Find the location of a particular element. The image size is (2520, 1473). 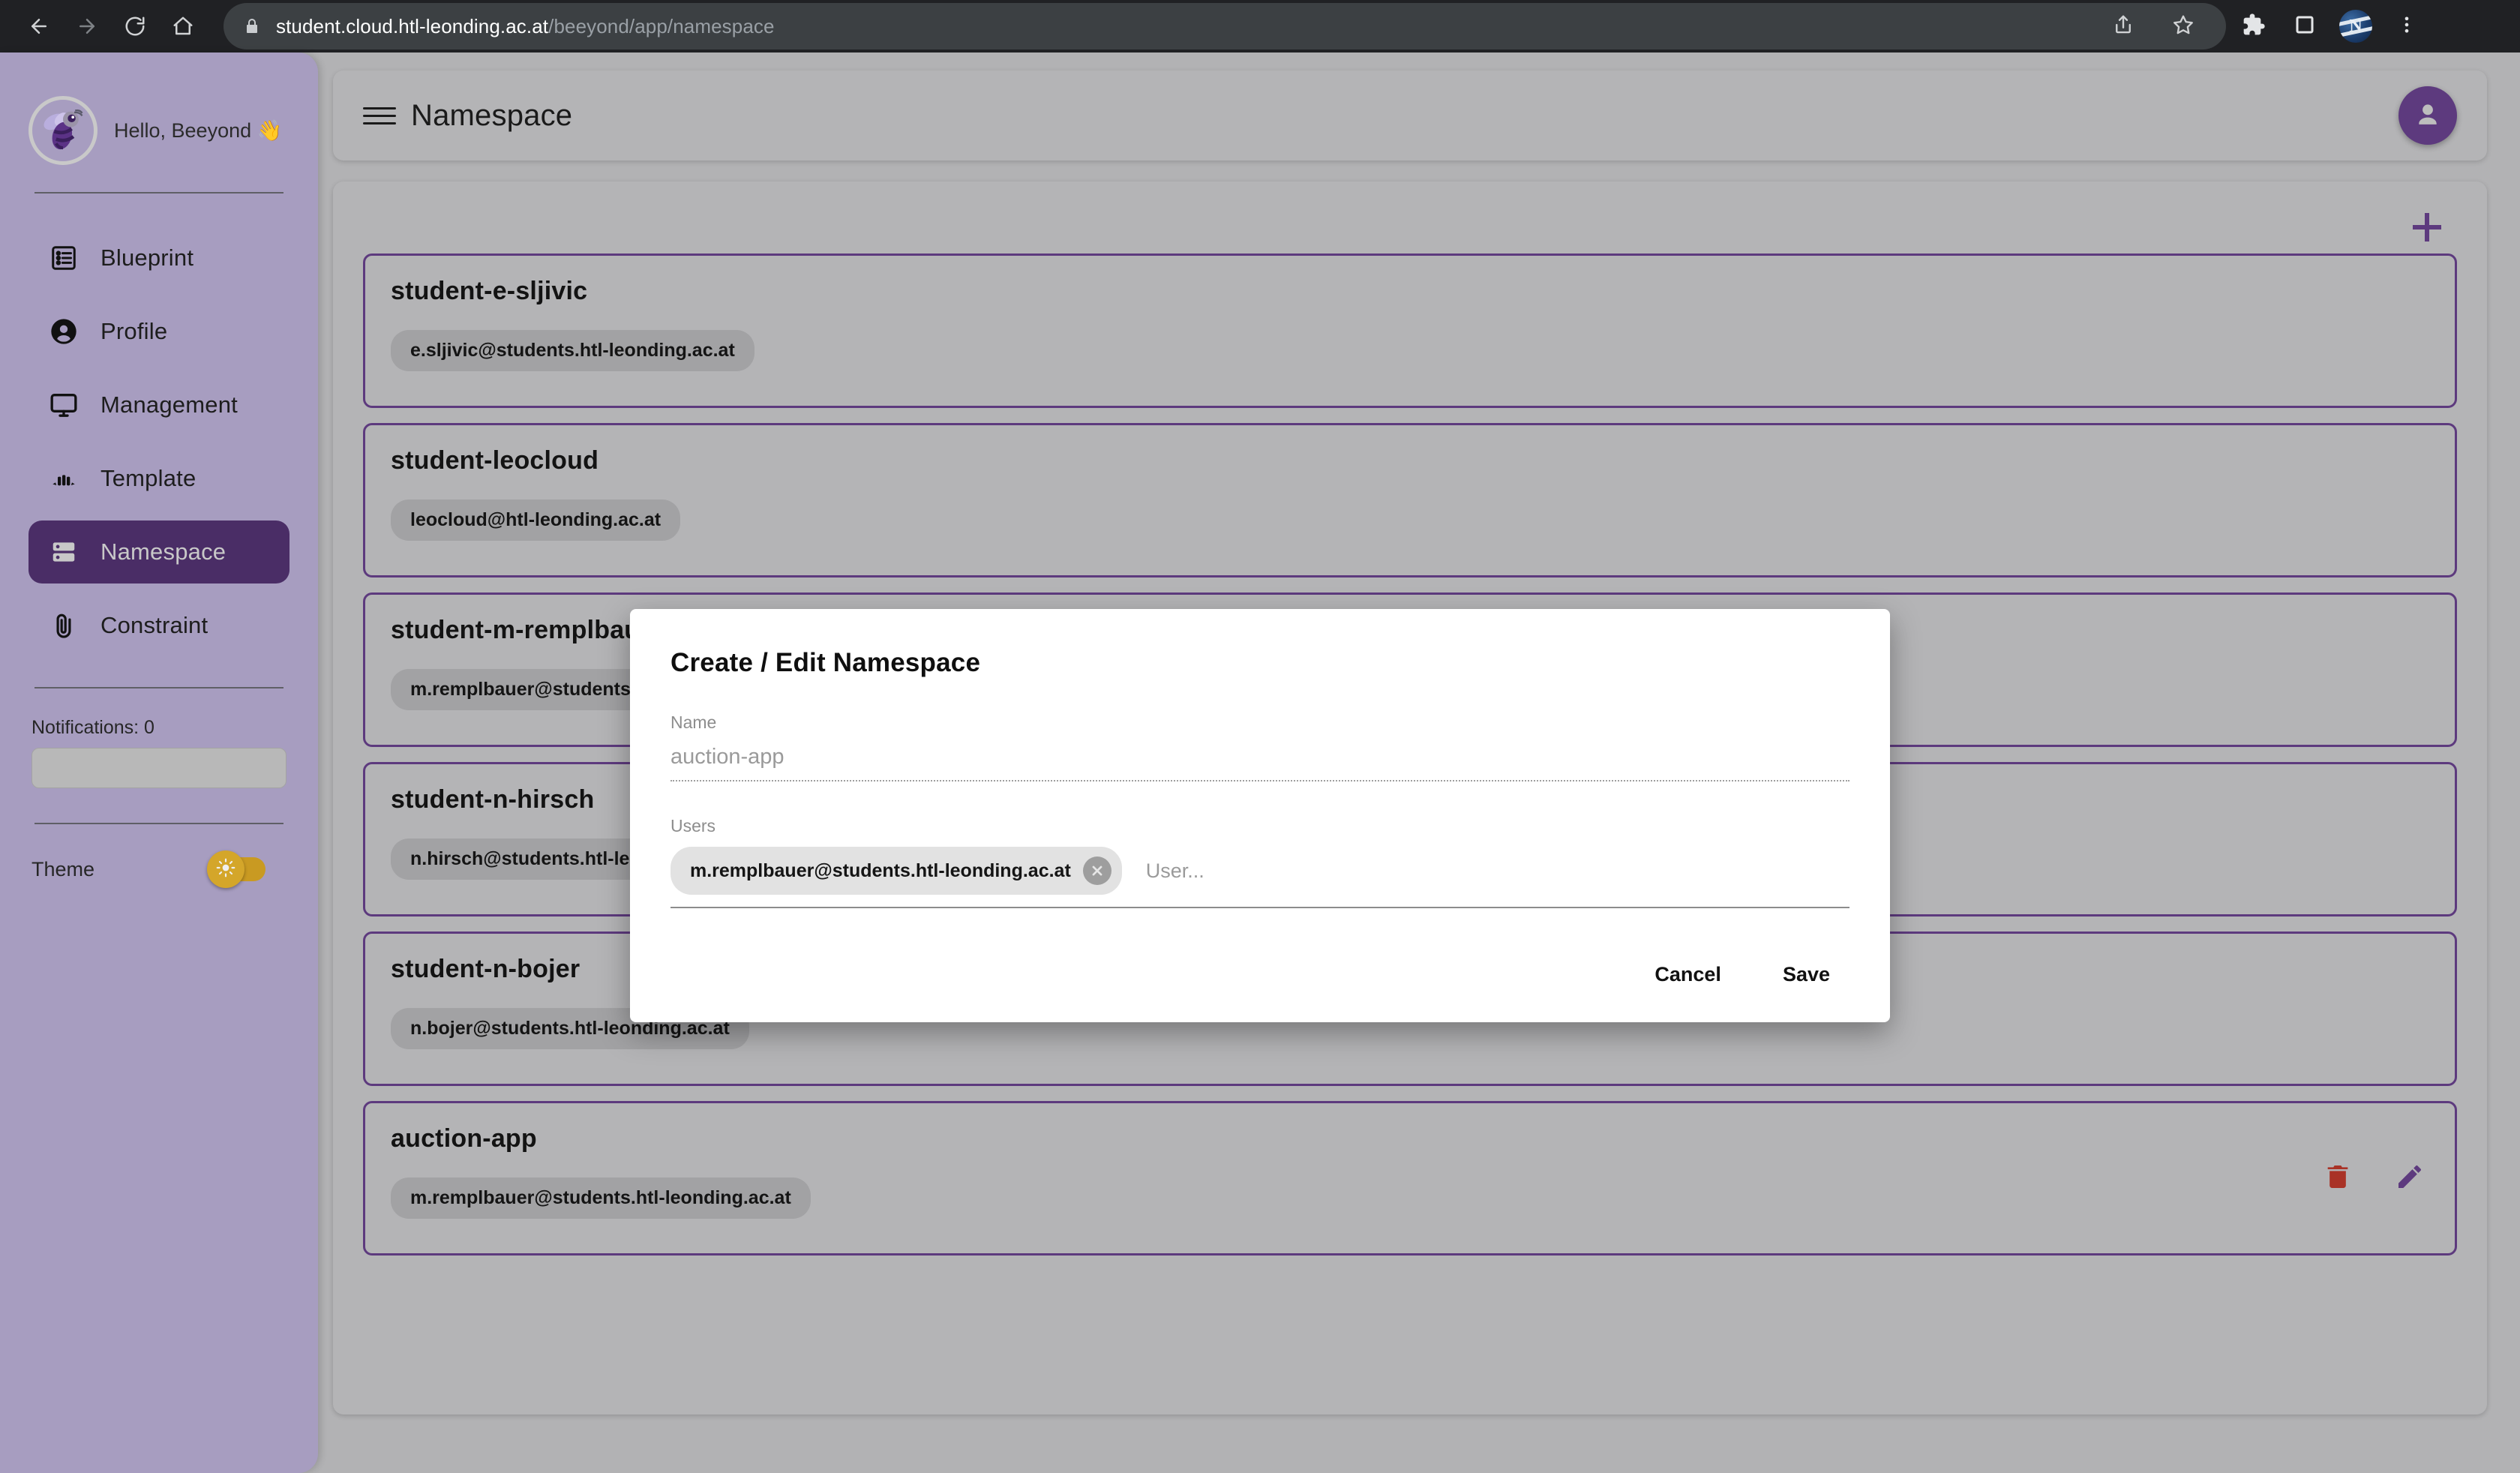

url-path: /beeyond/app/namespace is located at coordinates (661, 26).